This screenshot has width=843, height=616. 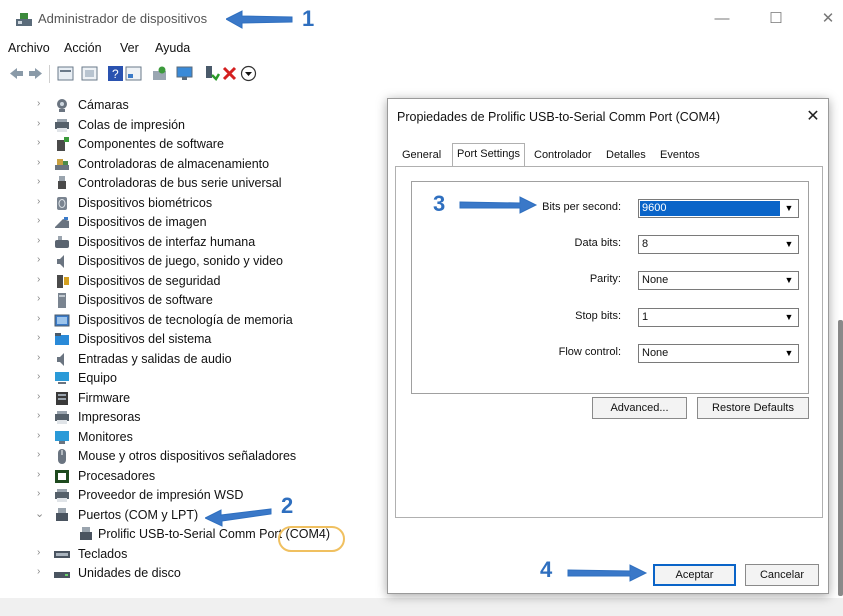 I want to click on tree-item-monitores: › Monitores, so click(x=195, y=437).